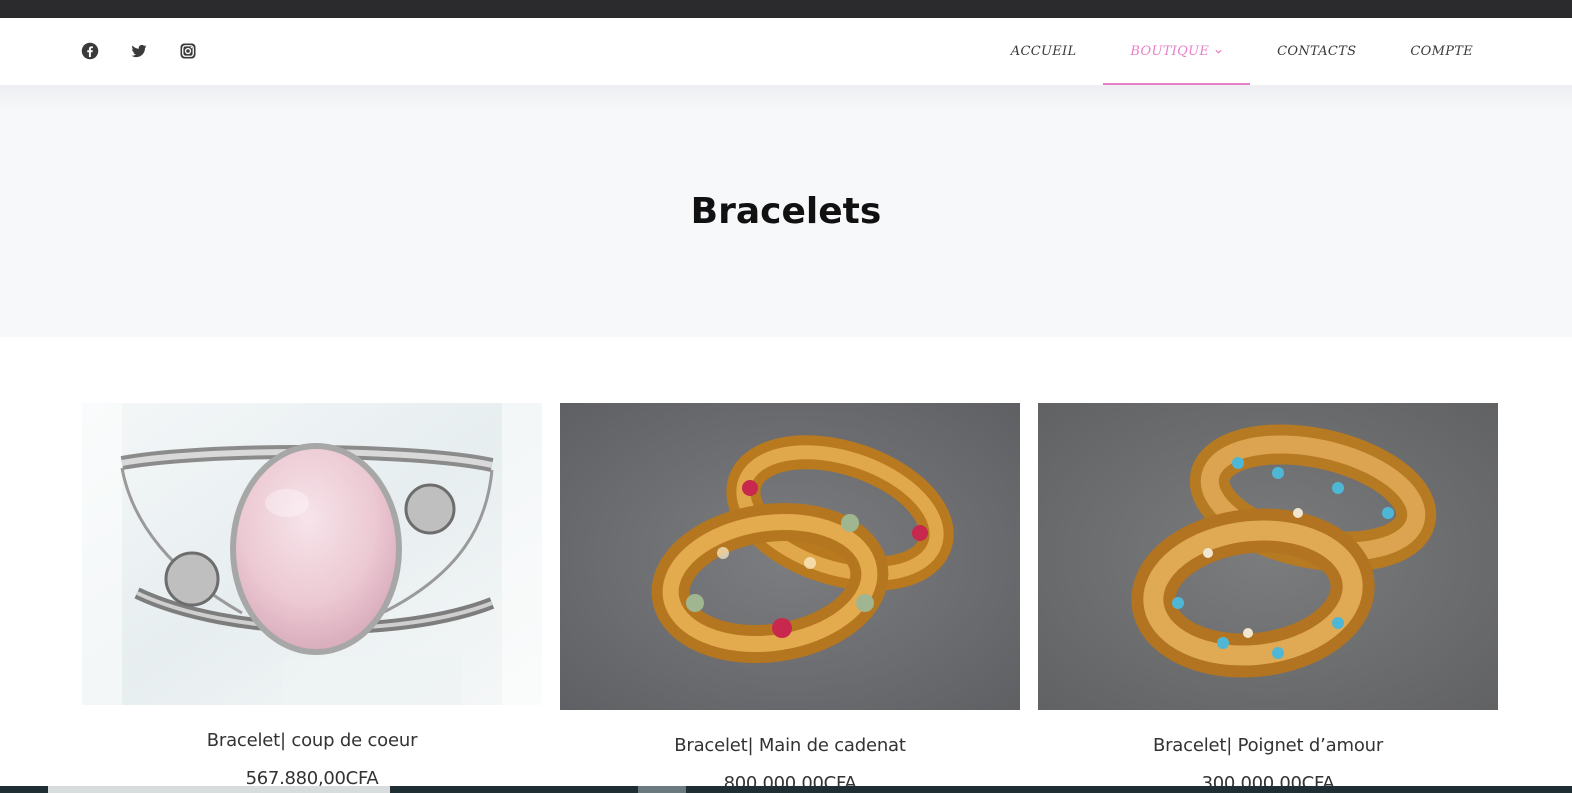  I want to click on nav-item-accueil: ACCUEIL, so click(1044, 51).